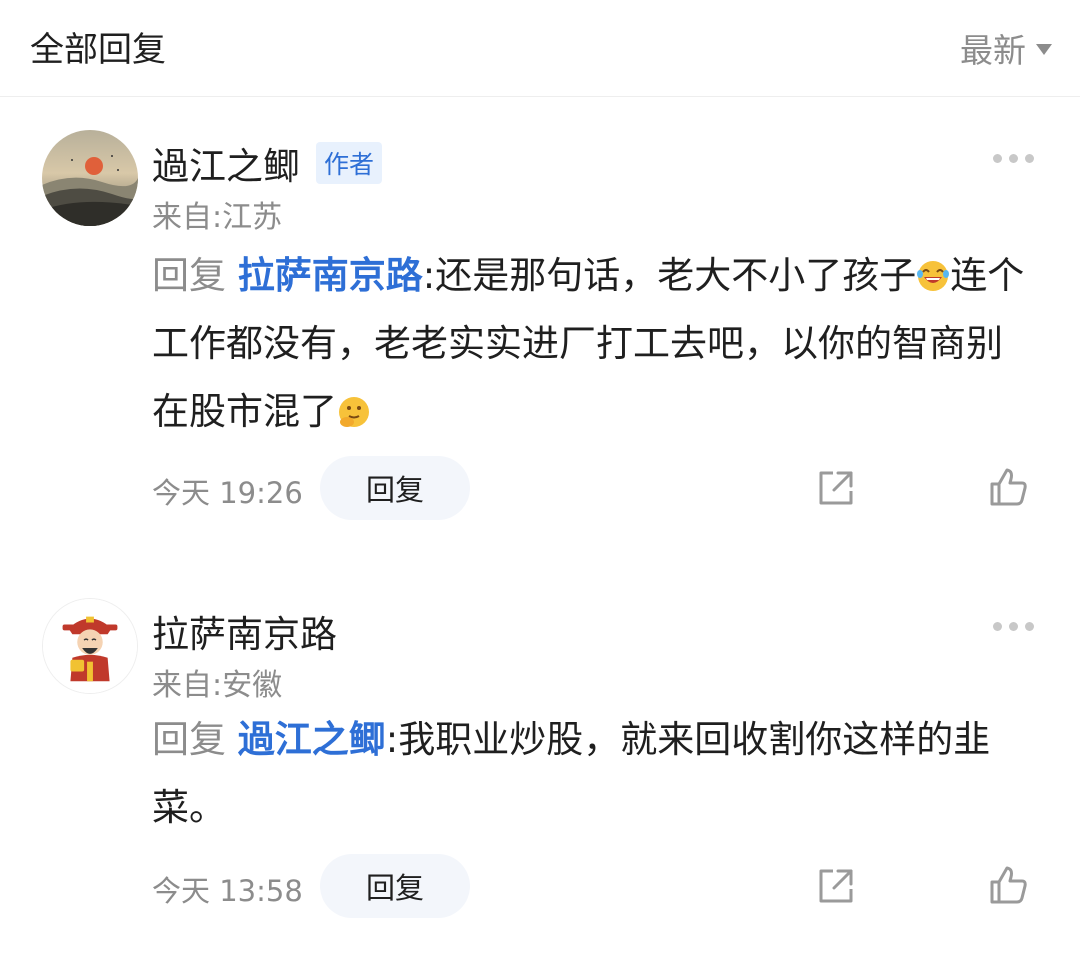  What do you see at coordinates (354, 412) in the screenshot?
I see `thinking-emoji-icon` at bounding box center [354, 412].